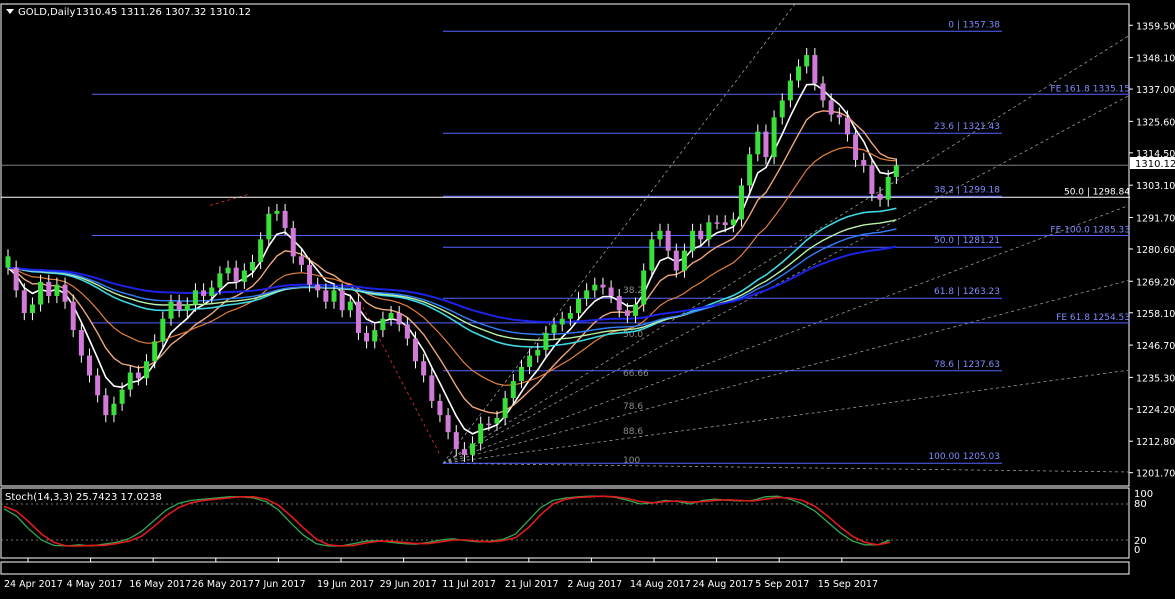  Describe the element at coordinates (408, 584) in the screenshot. I see `time-tick-label: 29 Jun 2017` at that location.